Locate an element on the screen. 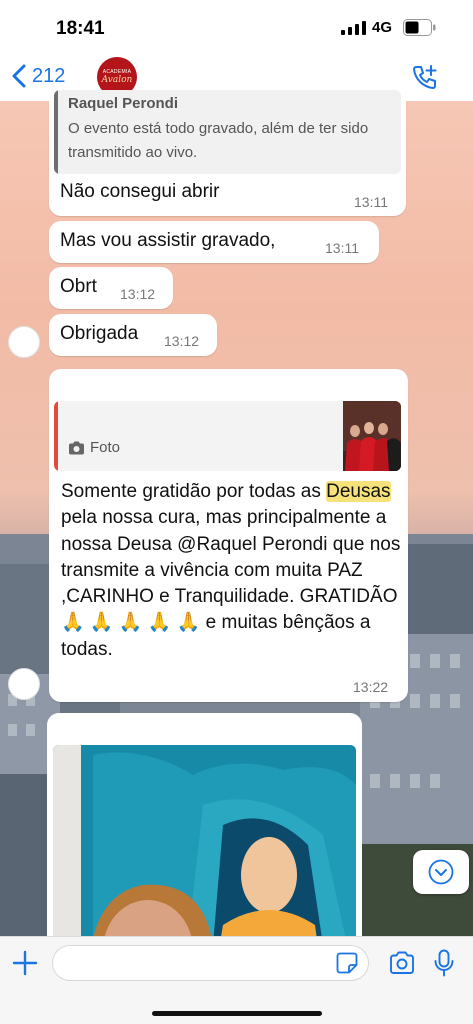  message-bubble: Obrt 13:12 is located at coordinates (111, 288).